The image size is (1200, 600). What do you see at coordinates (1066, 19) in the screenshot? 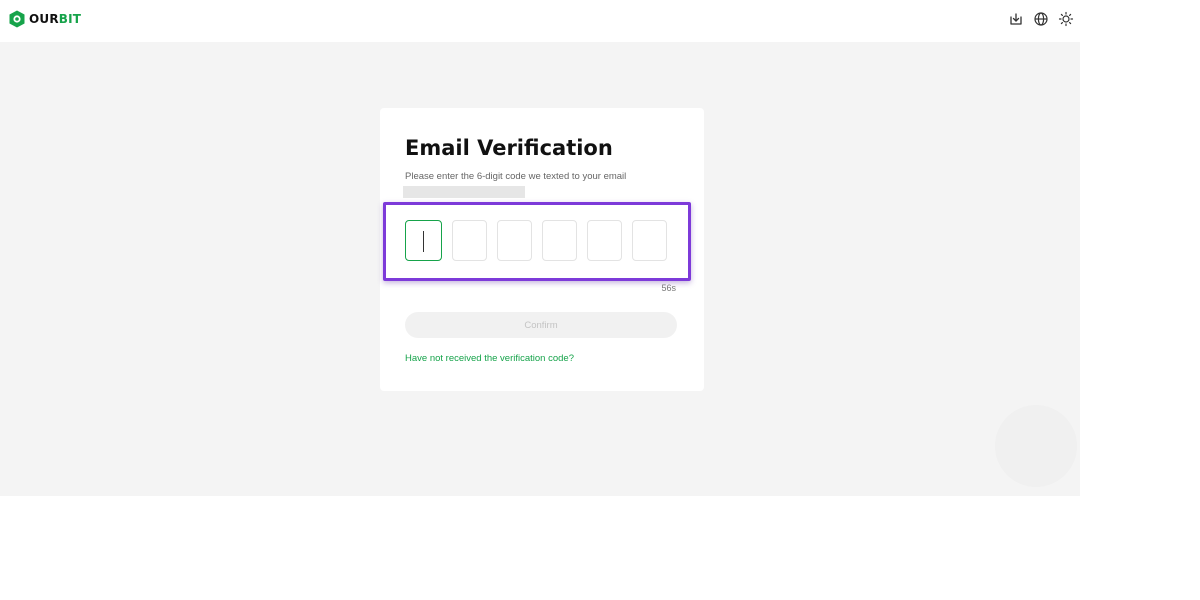
I see `sun-icon` at bounding box center [1066, 19].